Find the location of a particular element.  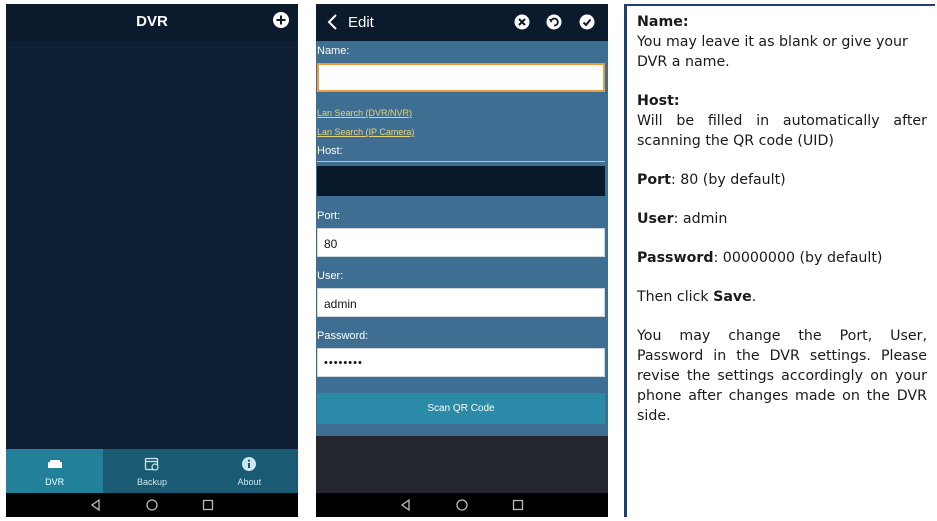

save-term: Save is located at coordinates (732, 297).